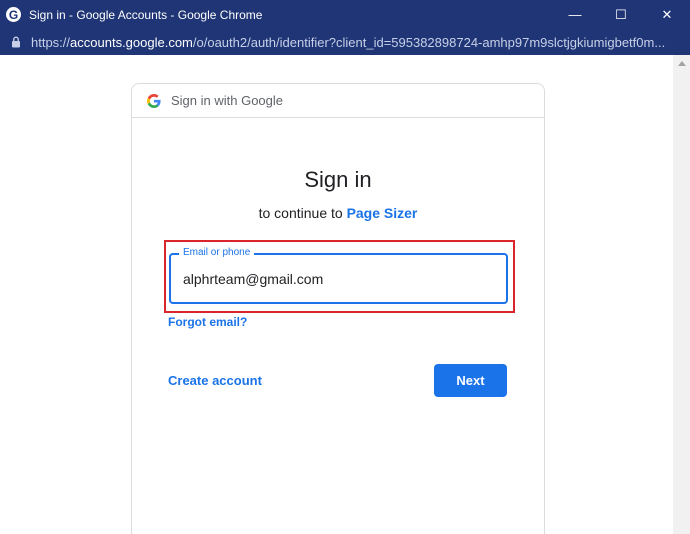 The height and width of the screenshot is (534, 690). Describe the element at coordinates (575, 14) in the screenshot. I see `minimize-button: —` at that location.